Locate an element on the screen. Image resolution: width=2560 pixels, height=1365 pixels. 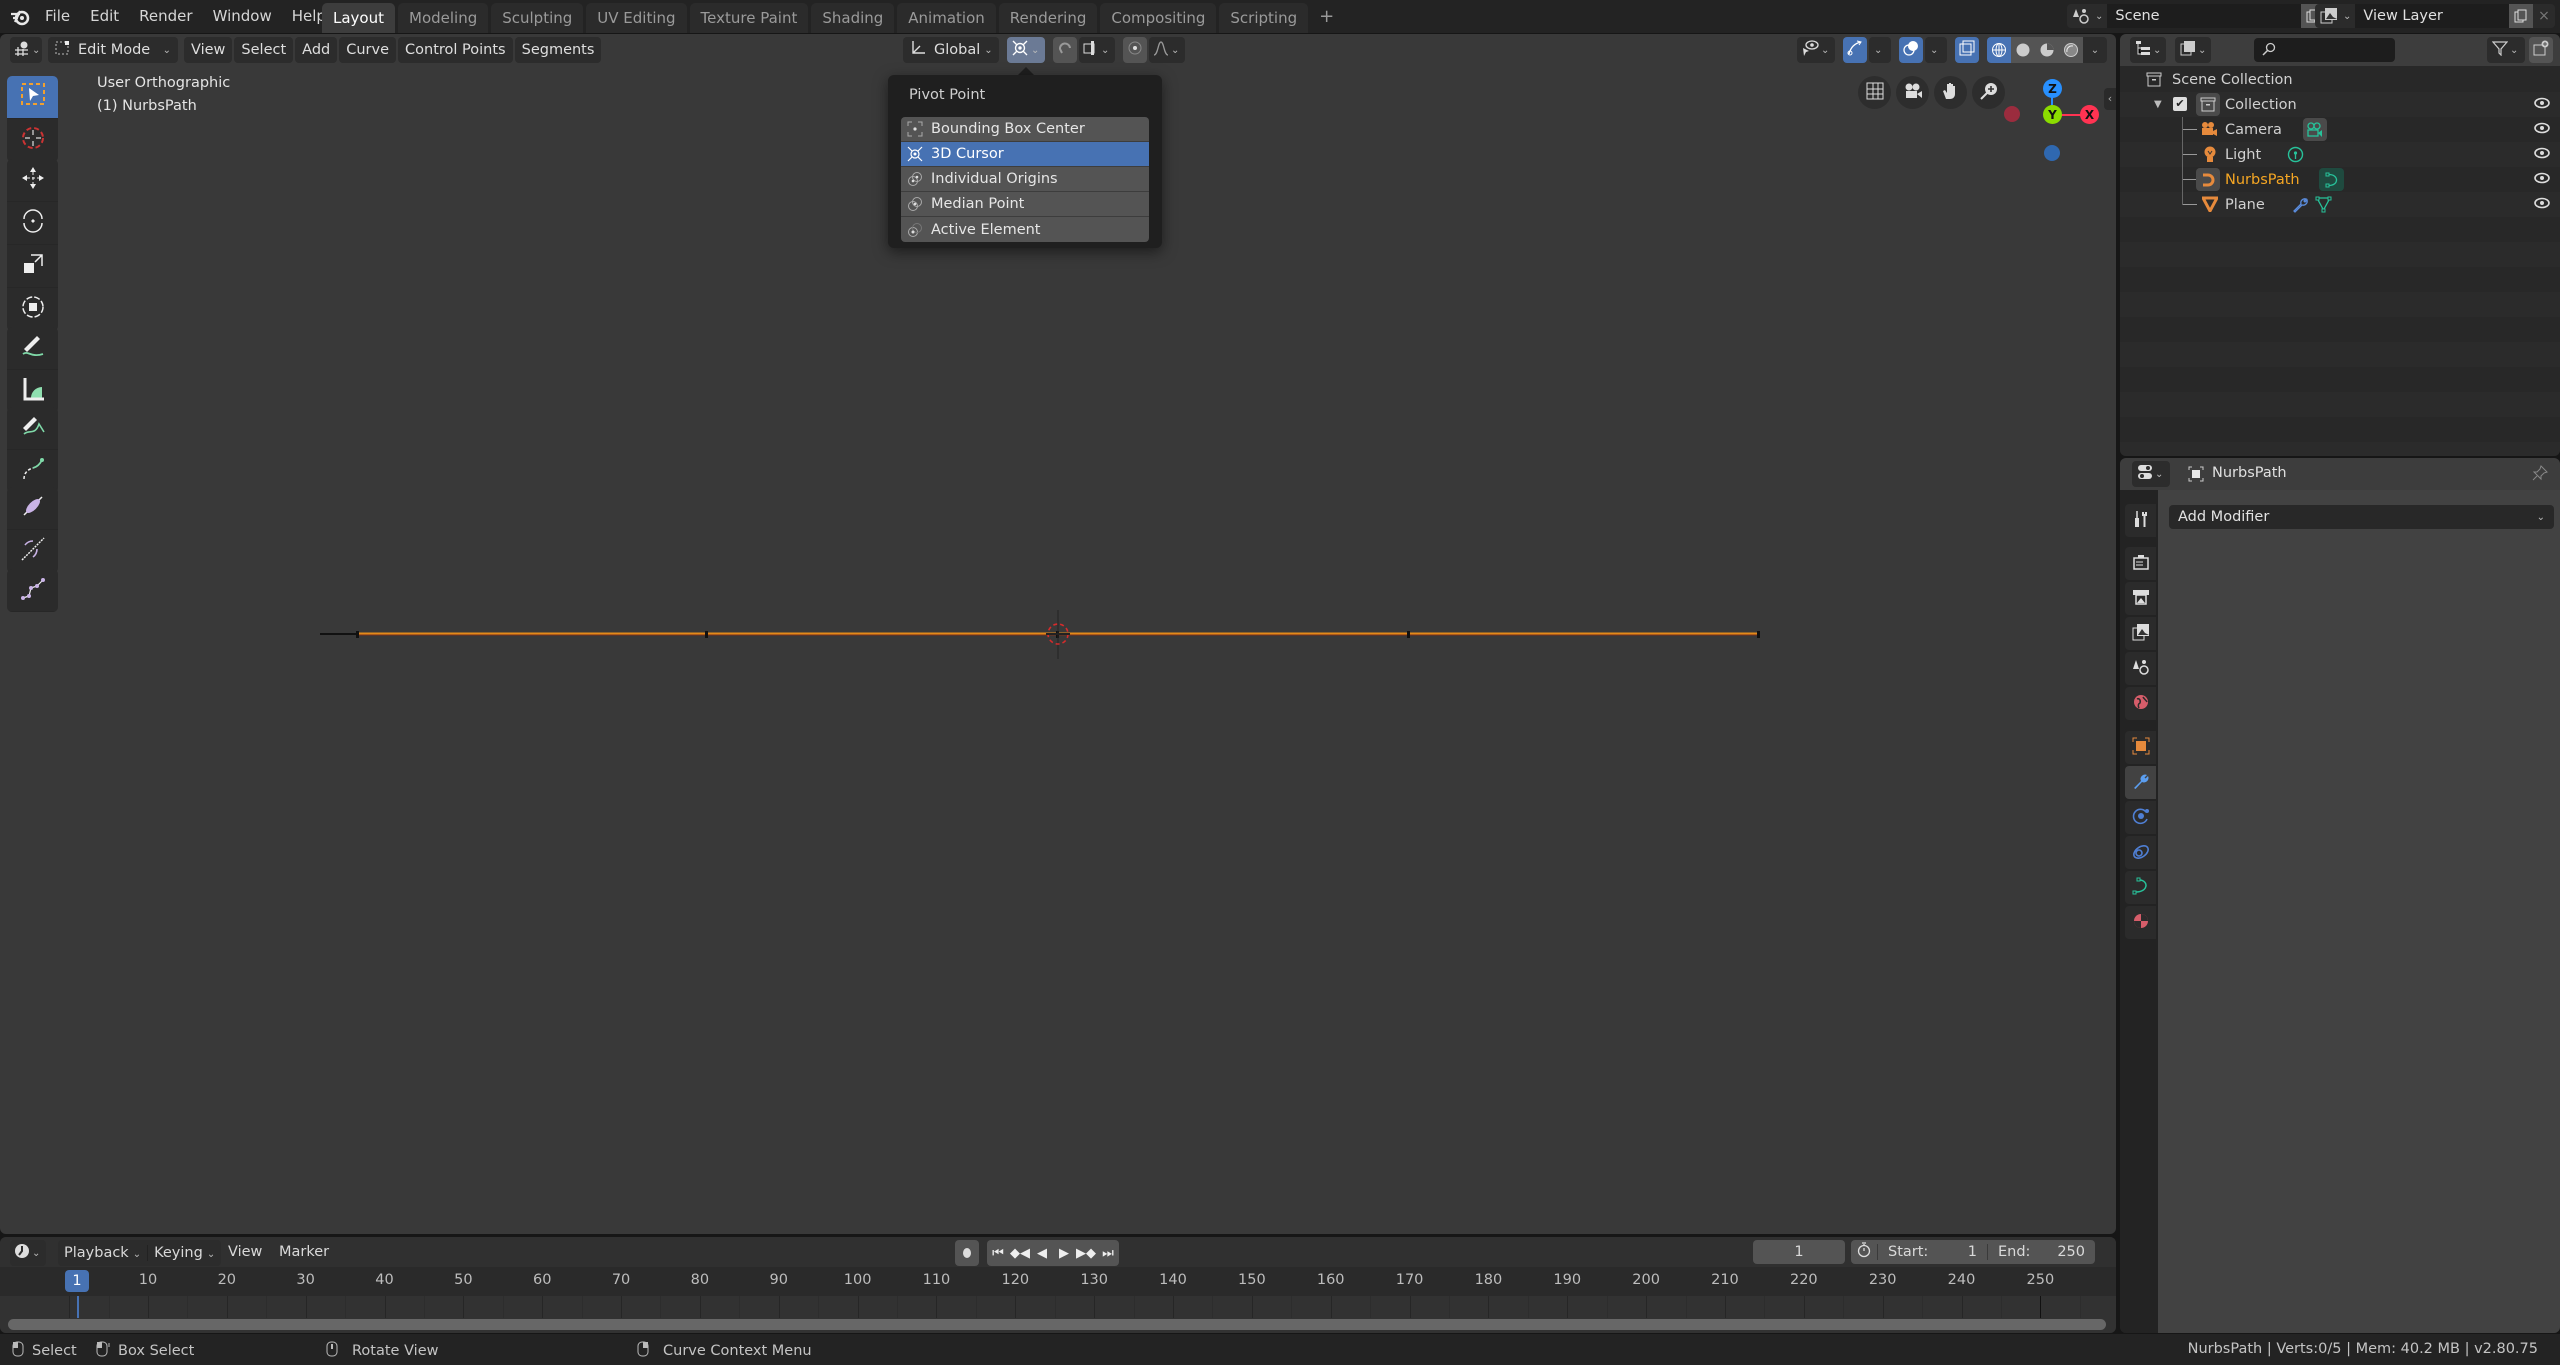
tab-output-properties is located at coordinates (2140, 598).